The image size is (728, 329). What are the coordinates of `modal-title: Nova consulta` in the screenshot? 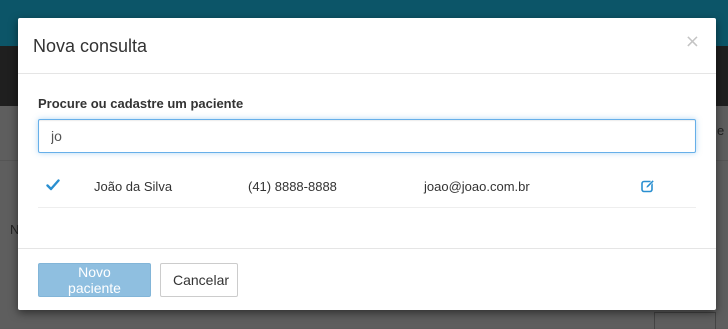 It's located at (90, 46).